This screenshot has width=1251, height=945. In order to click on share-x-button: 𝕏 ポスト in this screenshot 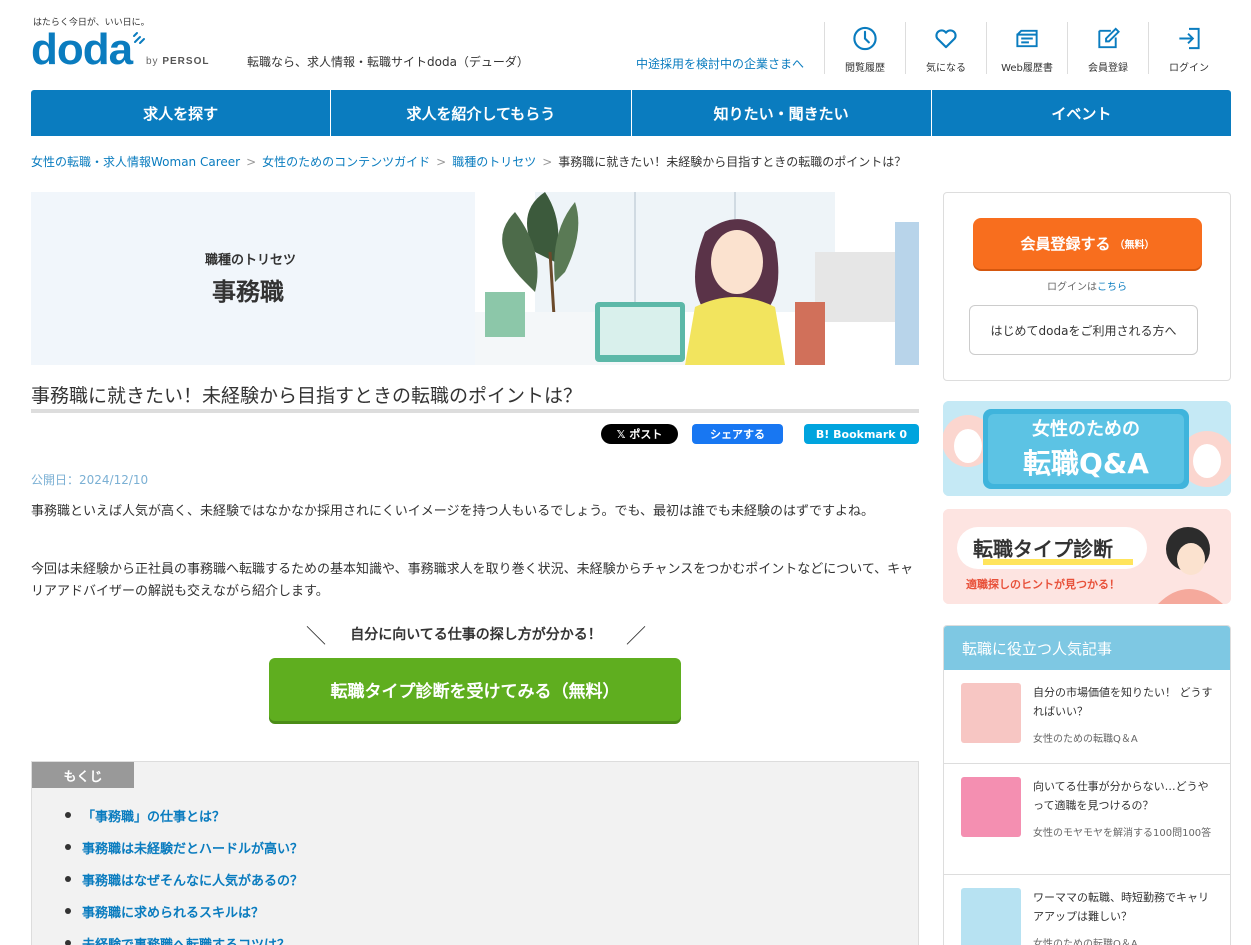, I will do `click(639, 434)`.